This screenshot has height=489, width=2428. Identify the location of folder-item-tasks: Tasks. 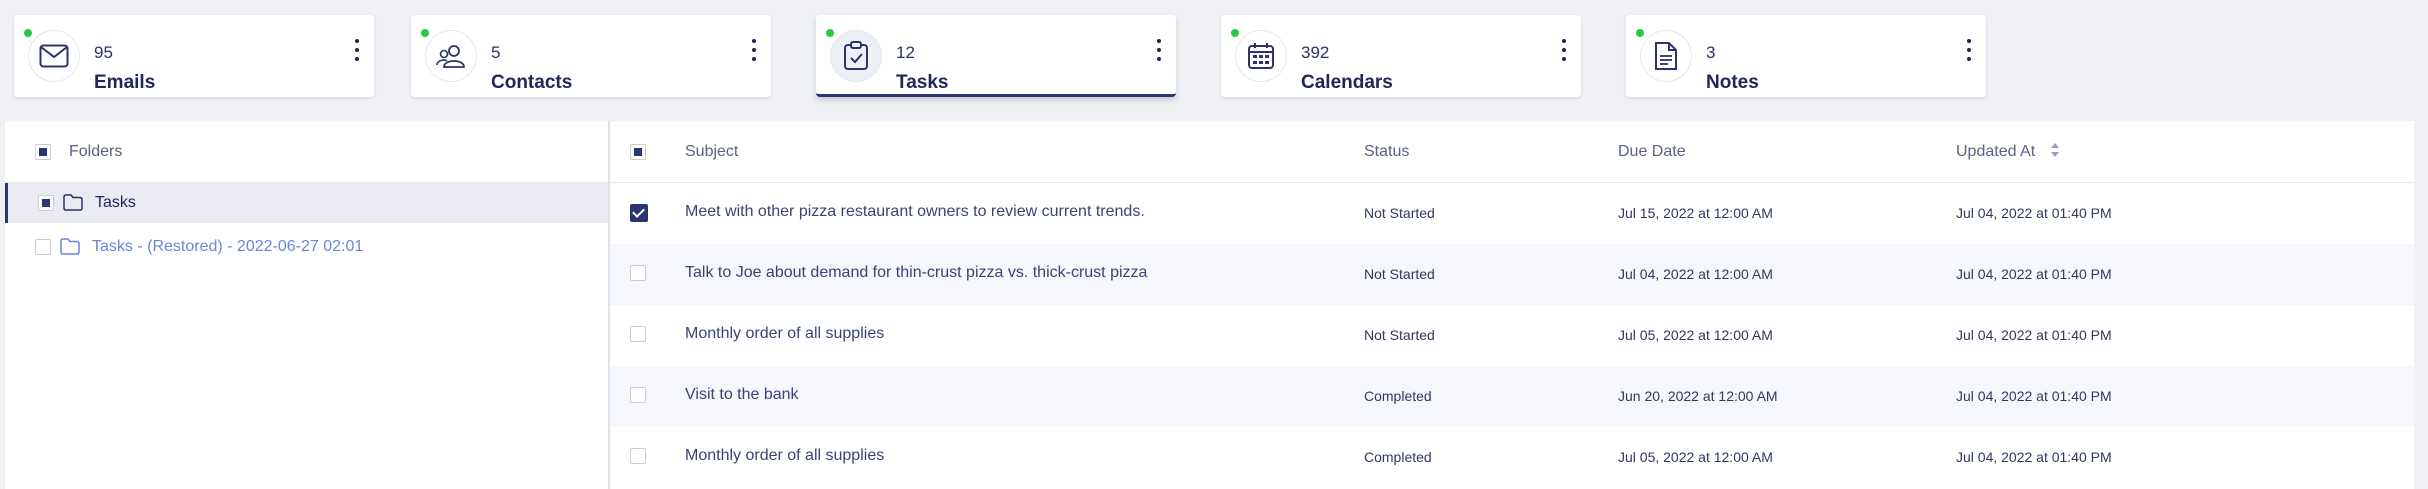
(306, 203).